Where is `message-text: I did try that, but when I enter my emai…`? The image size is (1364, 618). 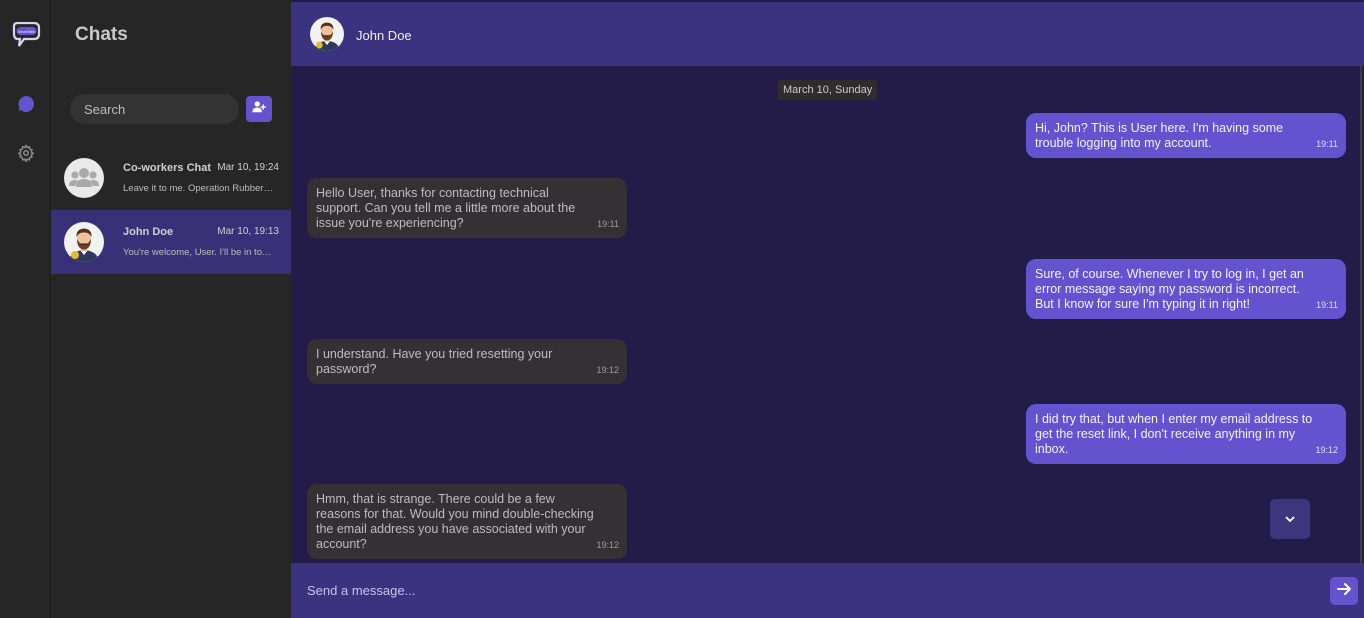
message-text: I did try that, but when I enter my emai… is located at coordinates (1174, 434).